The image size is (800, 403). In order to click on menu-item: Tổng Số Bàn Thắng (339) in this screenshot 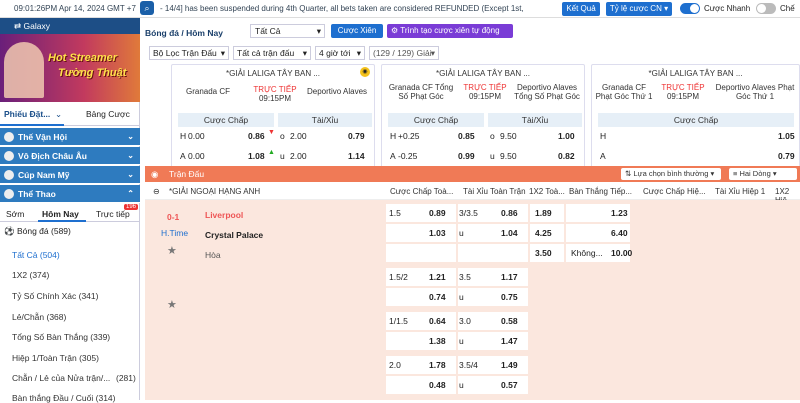, I will do `click(61, 337)`.